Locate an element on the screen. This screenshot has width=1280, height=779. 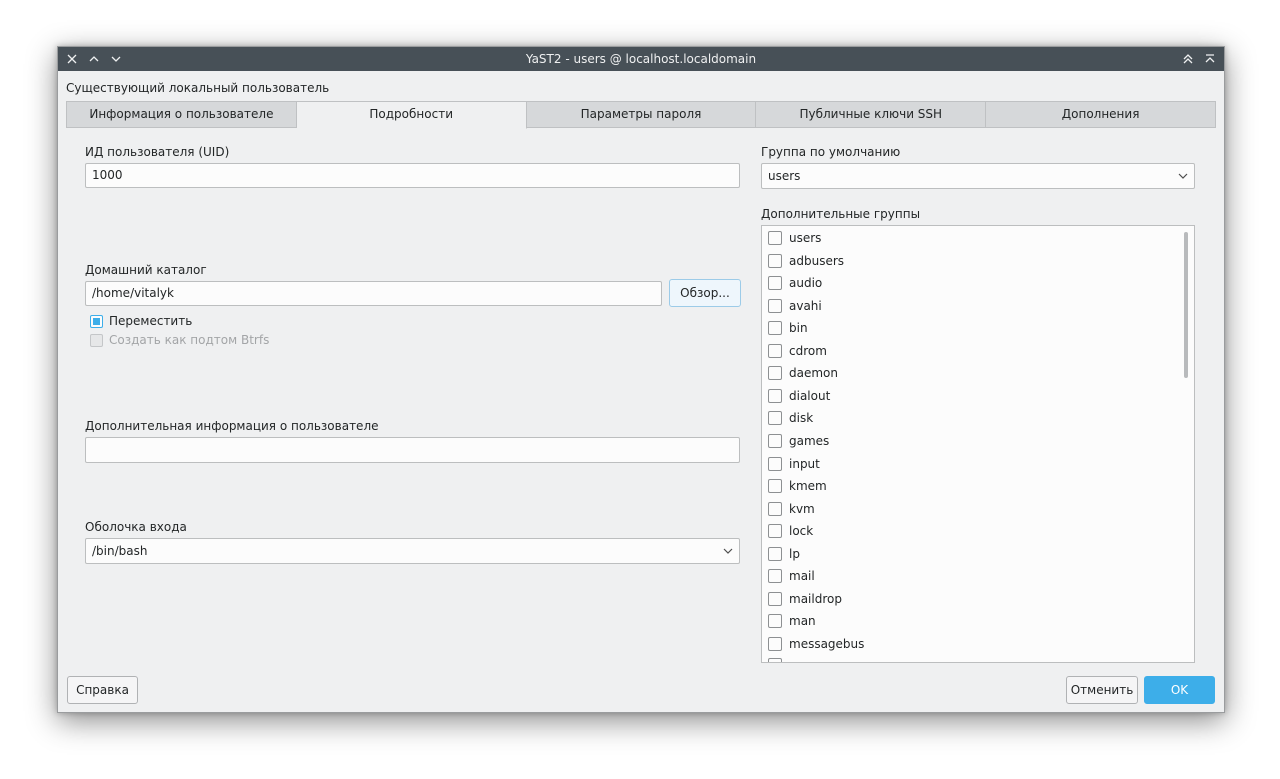
home-dir-input: /home/vitalyk is located at coordinates (373, 293).